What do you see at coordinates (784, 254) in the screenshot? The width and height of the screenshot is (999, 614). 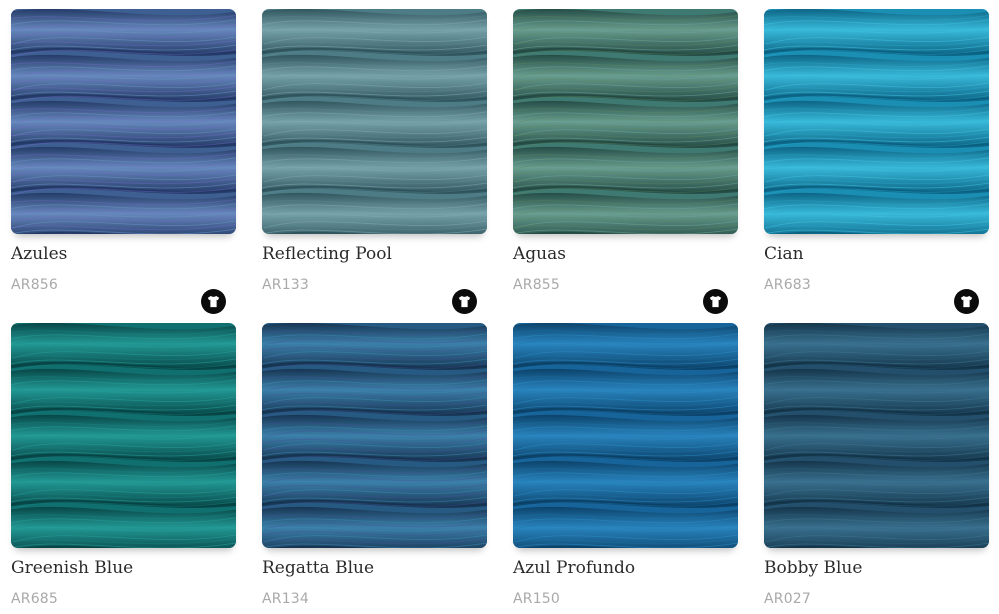 I see `colorway-name: Cian` at bounding box center [784, 254].